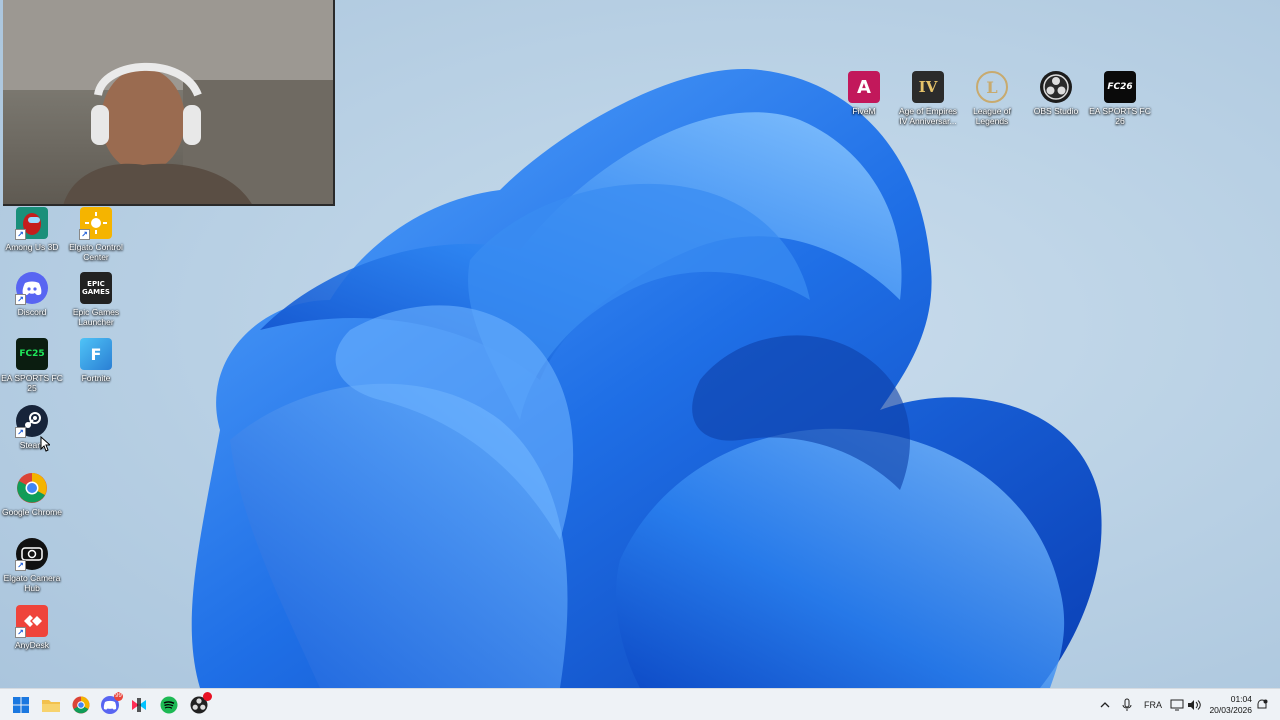 Image resolution: width=1280 pixels, height=720 pixels. I want to click on epic-games-icon: EPIC GAMES Epic Games Launcher, so click(96, 299).